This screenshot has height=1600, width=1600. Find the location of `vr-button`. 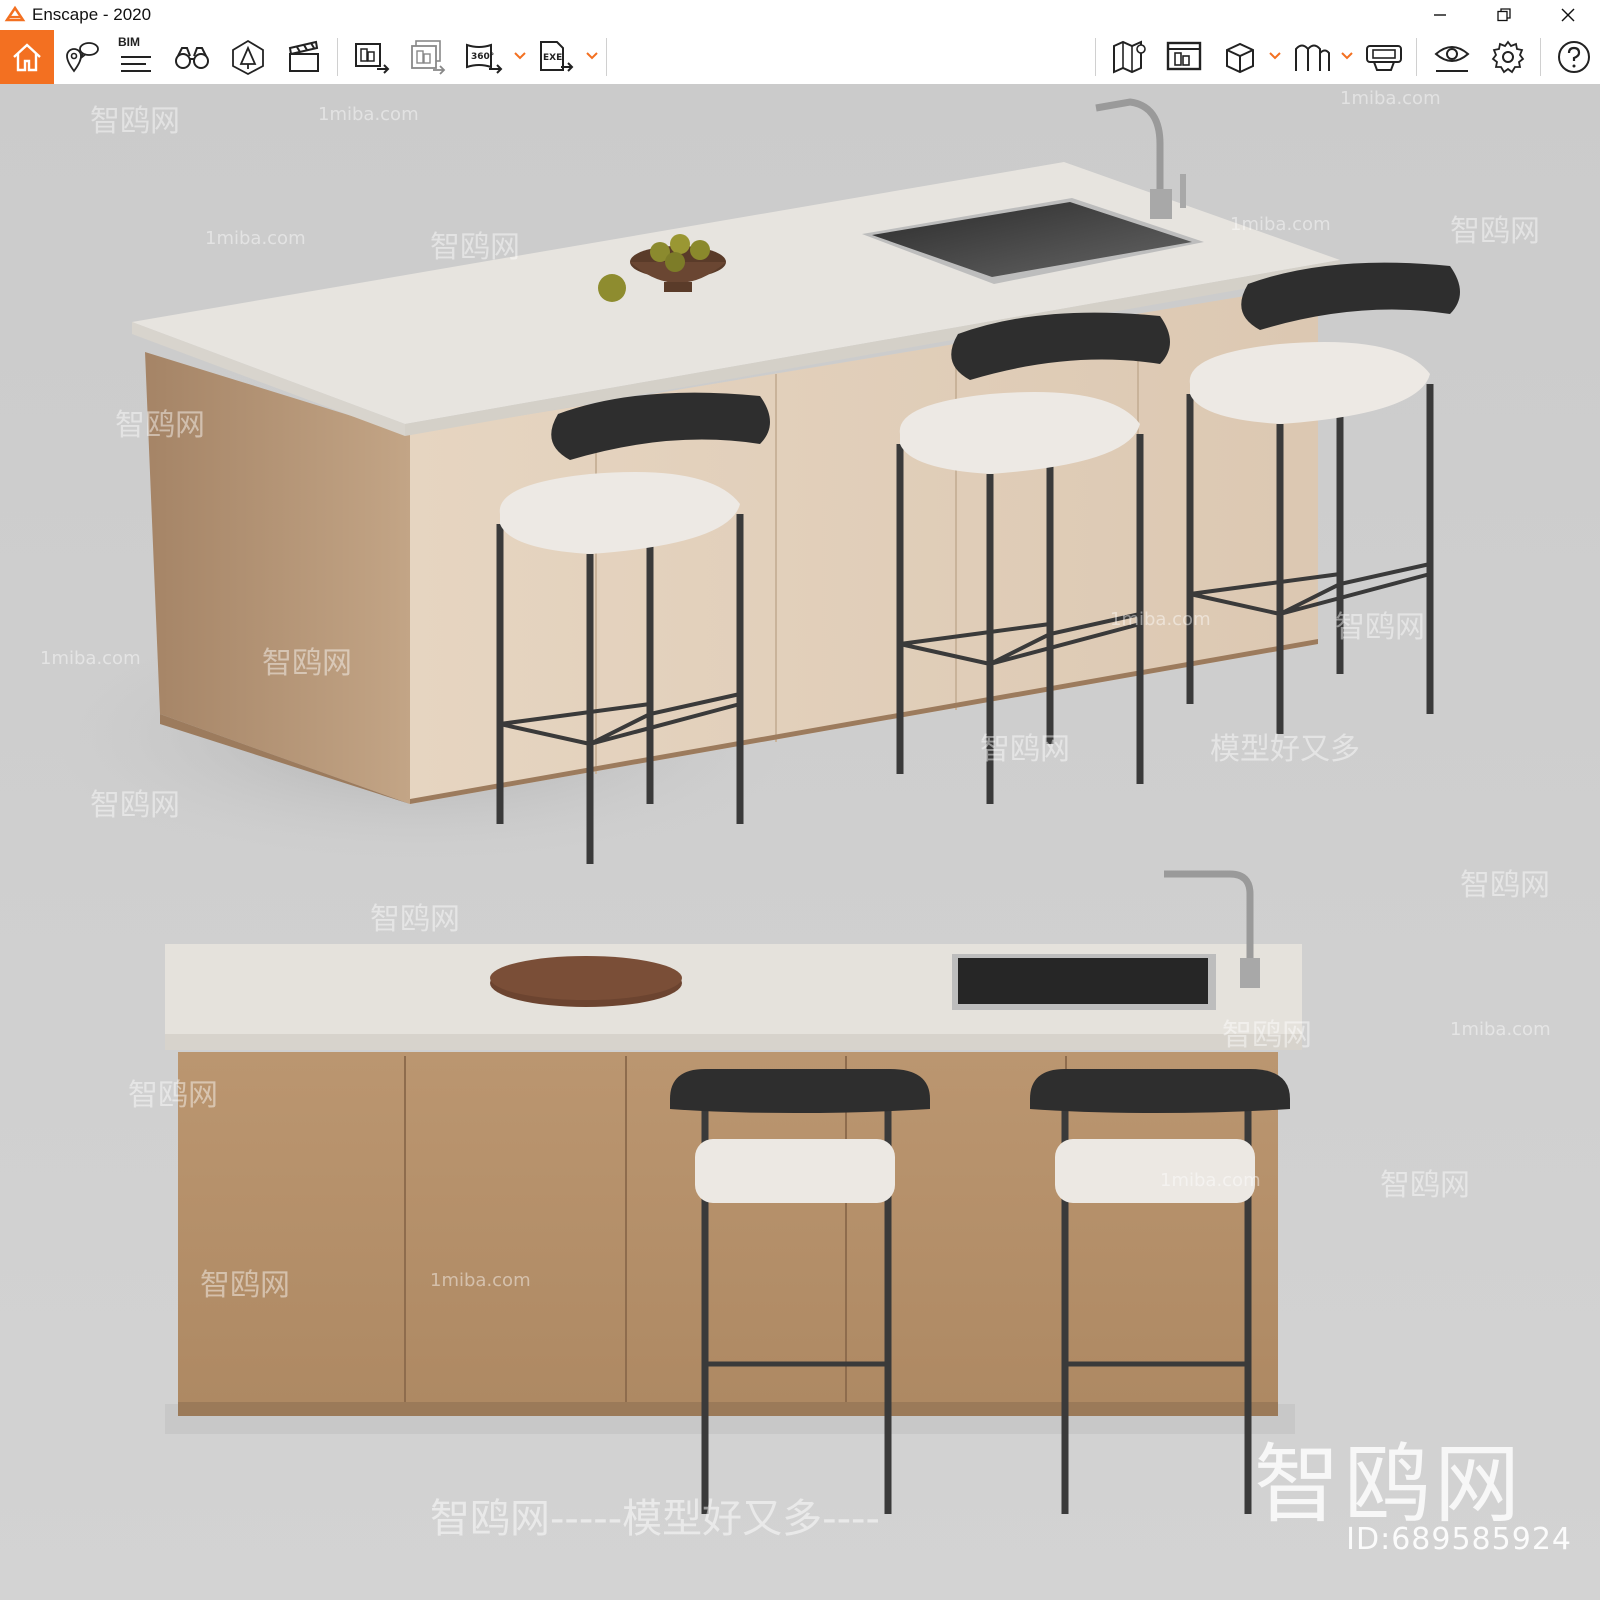

vr-button is located at coordinates (1384, 57).